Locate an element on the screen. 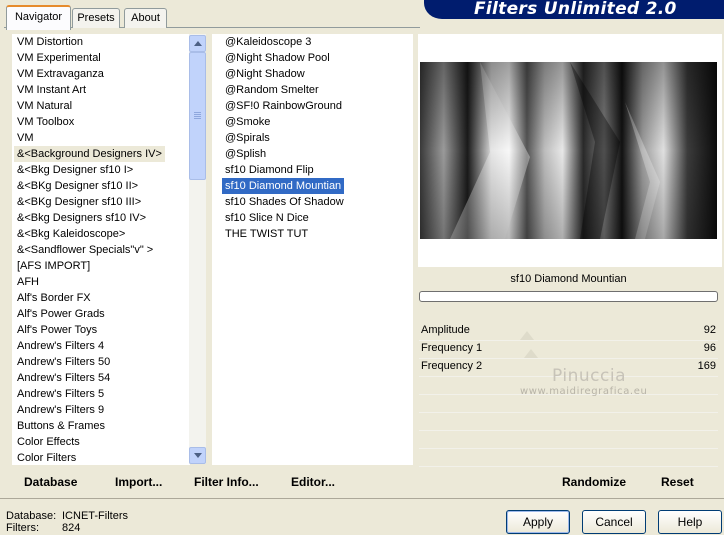 The width and height of the screenshot is (724, 535). cancel-button: Cancel is located at coordinates (614, 522).